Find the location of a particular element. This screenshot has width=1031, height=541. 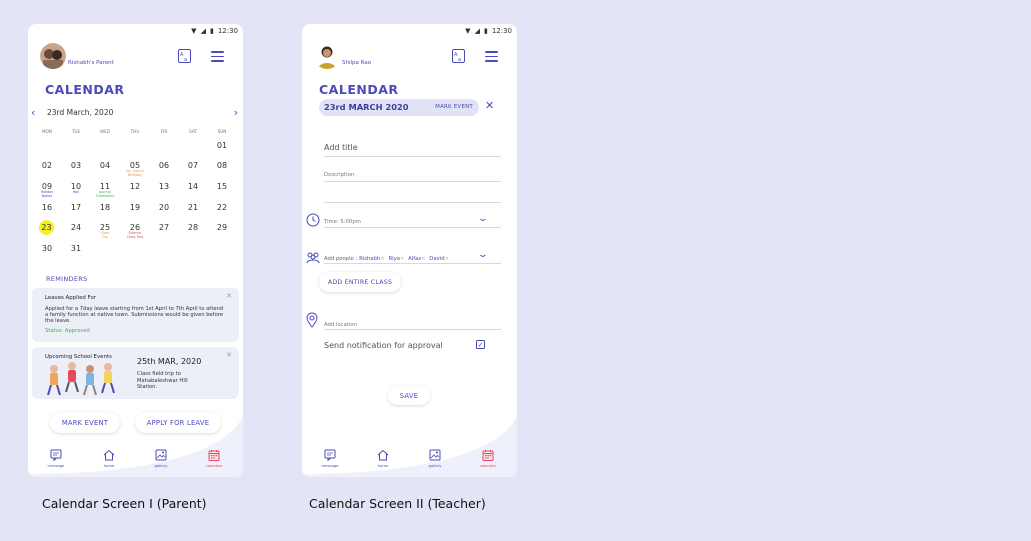

save-button: SAVE is located at coordinates (409, 395).